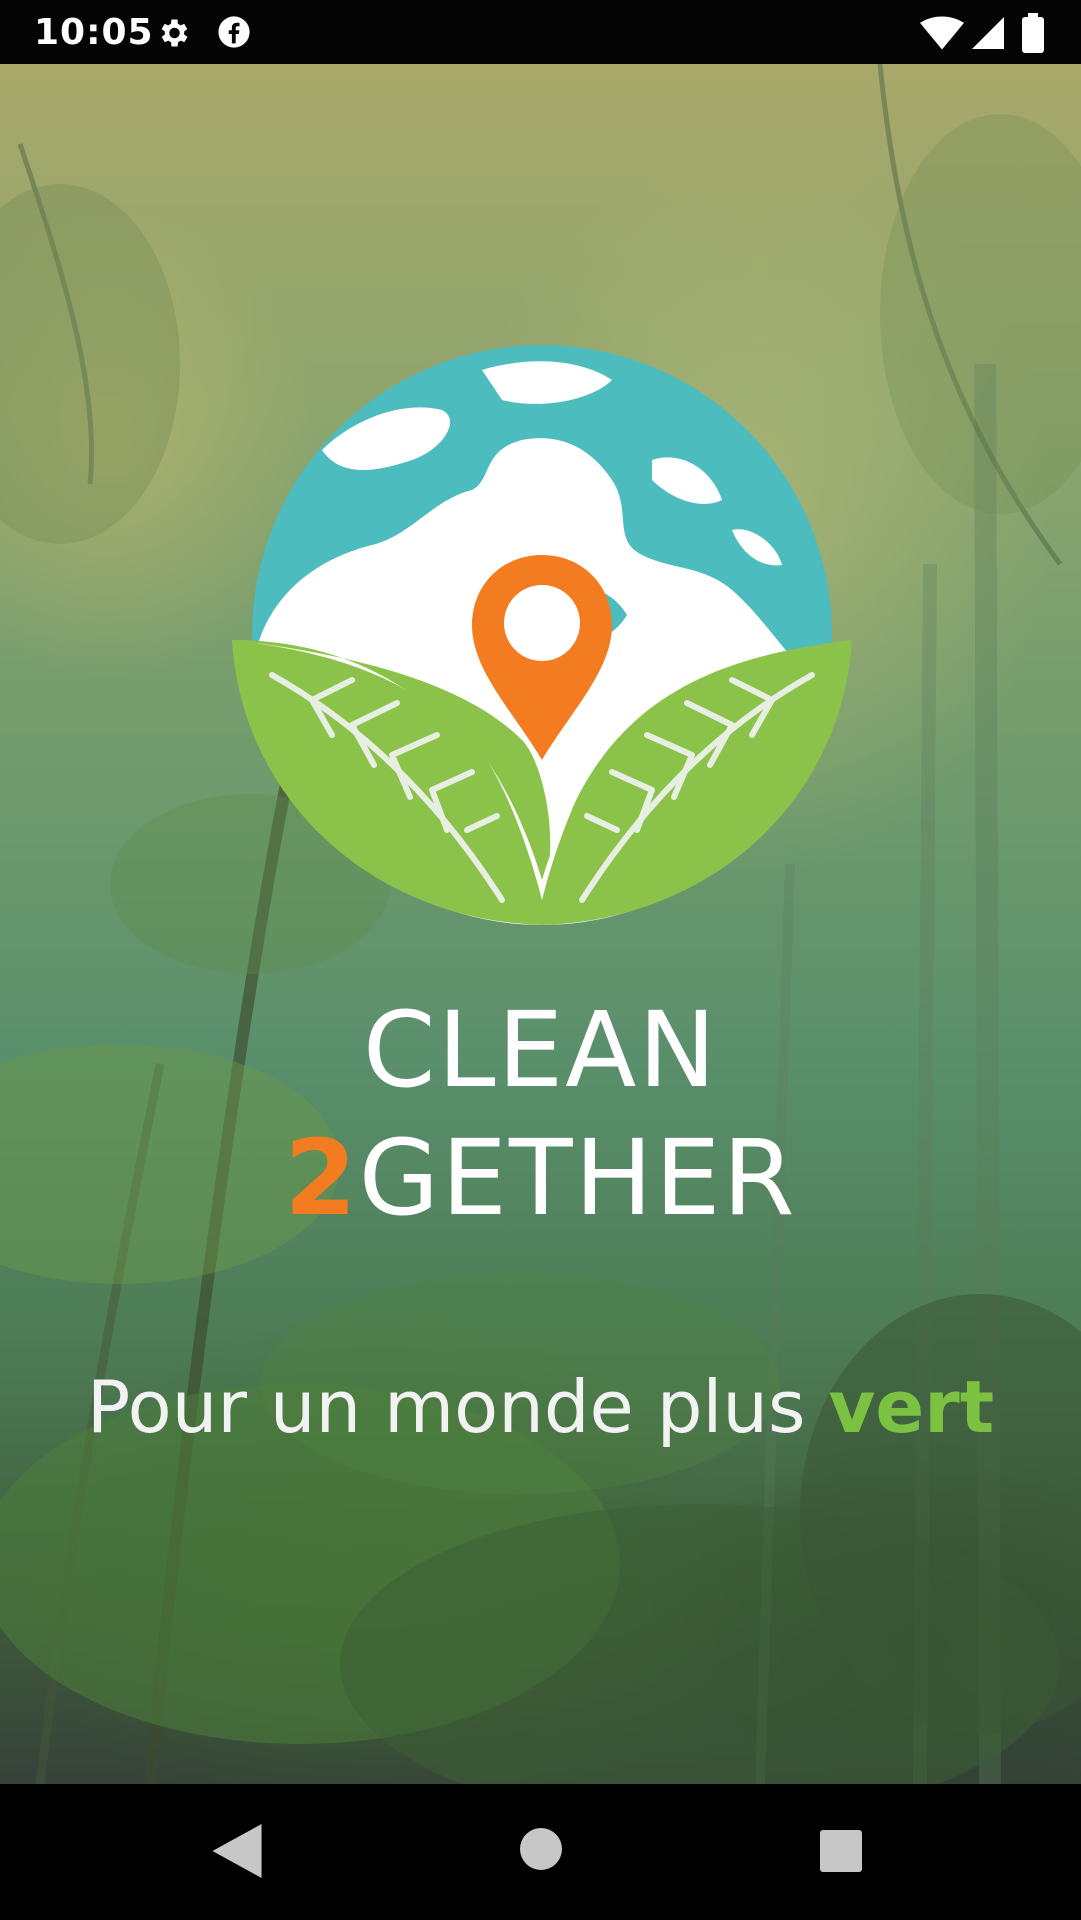  I want to click on brand-line-2gether: 2GETHER, so click(540, 1178).